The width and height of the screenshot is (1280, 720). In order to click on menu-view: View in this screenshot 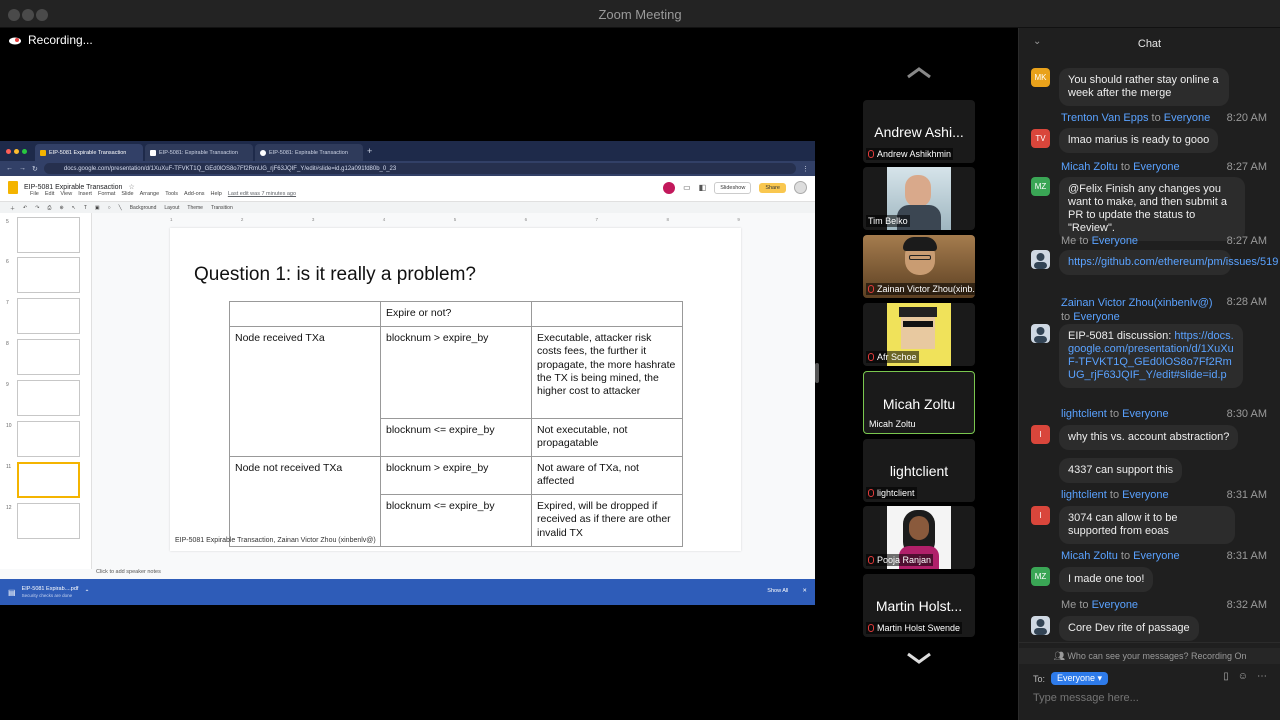, I will do `click(66, 194)`.